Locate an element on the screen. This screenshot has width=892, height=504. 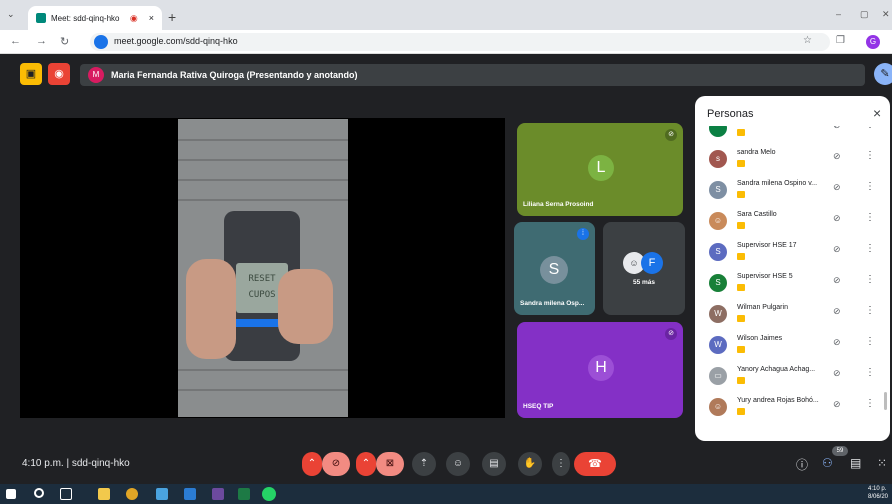
participant-photo-icon: ▭ is located at coordinates (718, 376).